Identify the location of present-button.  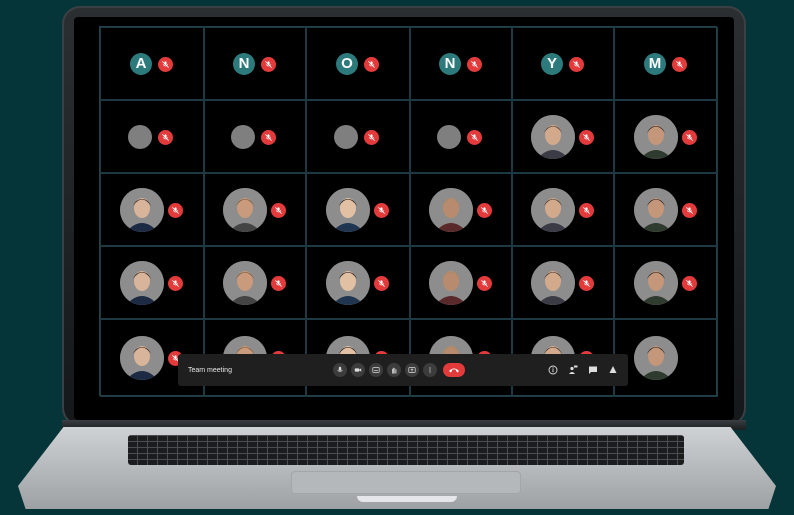
(412, 370).